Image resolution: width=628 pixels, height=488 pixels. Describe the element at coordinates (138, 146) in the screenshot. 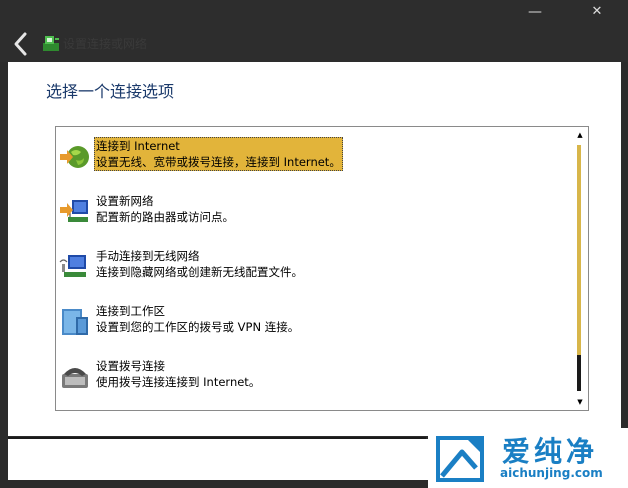

I see `option-title: 连接到 Internet` at that location.